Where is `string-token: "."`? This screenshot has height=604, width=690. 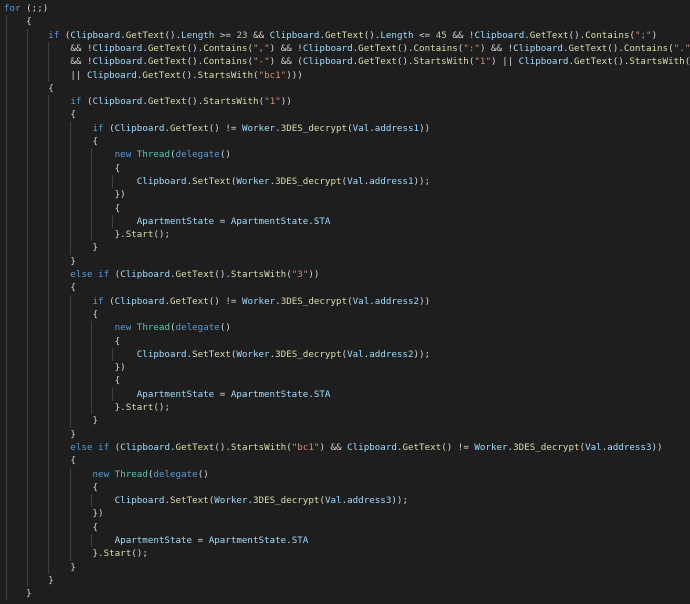
string-token: "." is located at coordinates (681, 48).